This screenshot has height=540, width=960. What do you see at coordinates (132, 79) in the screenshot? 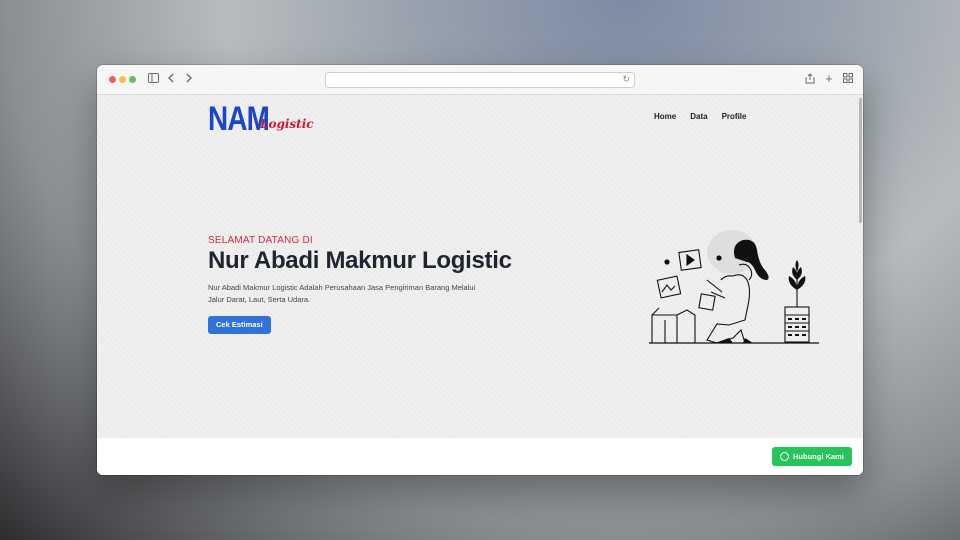
I see `maximize-window-button` at bounding box center [132, 79].